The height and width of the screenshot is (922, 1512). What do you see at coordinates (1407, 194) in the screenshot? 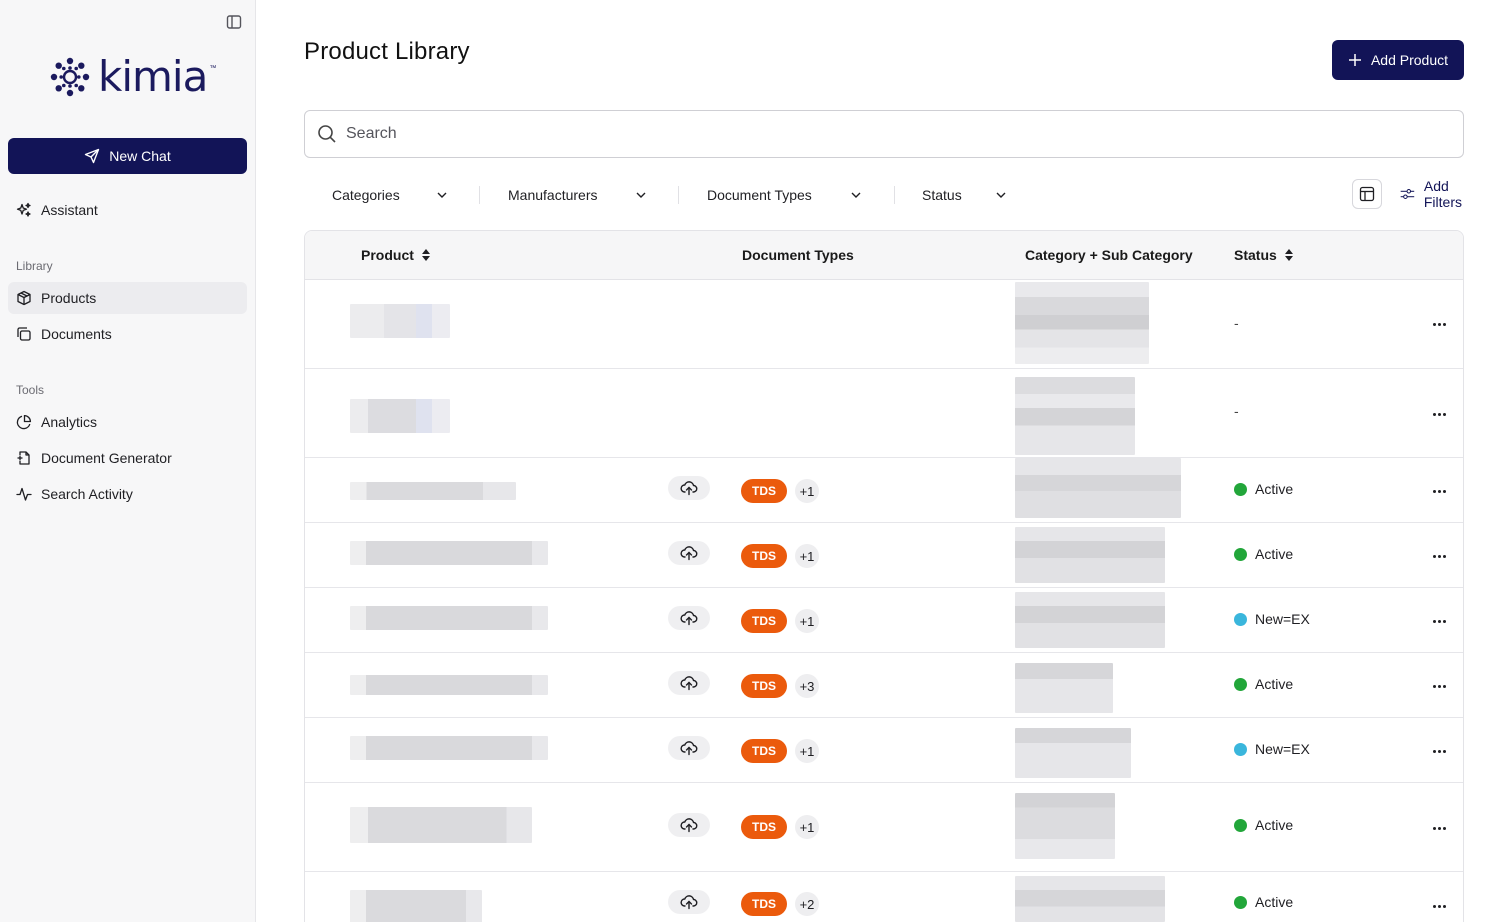
I see `sliders-icon` at bounding box center [1407, 194].